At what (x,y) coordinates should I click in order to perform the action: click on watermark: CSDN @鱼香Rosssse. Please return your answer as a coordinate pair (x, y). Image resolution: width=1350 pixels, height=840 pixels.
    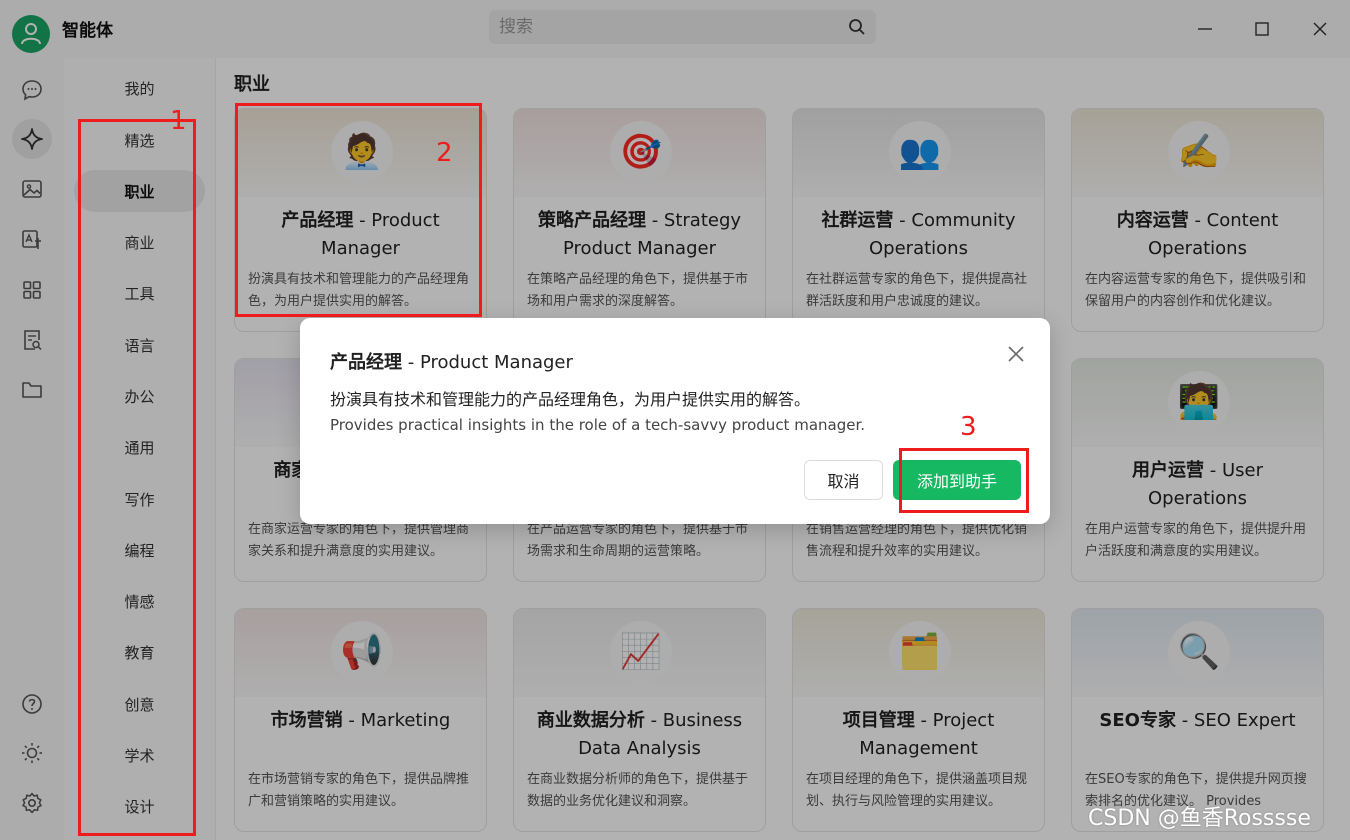
    Looking at the image, I should click on (1199, 818).